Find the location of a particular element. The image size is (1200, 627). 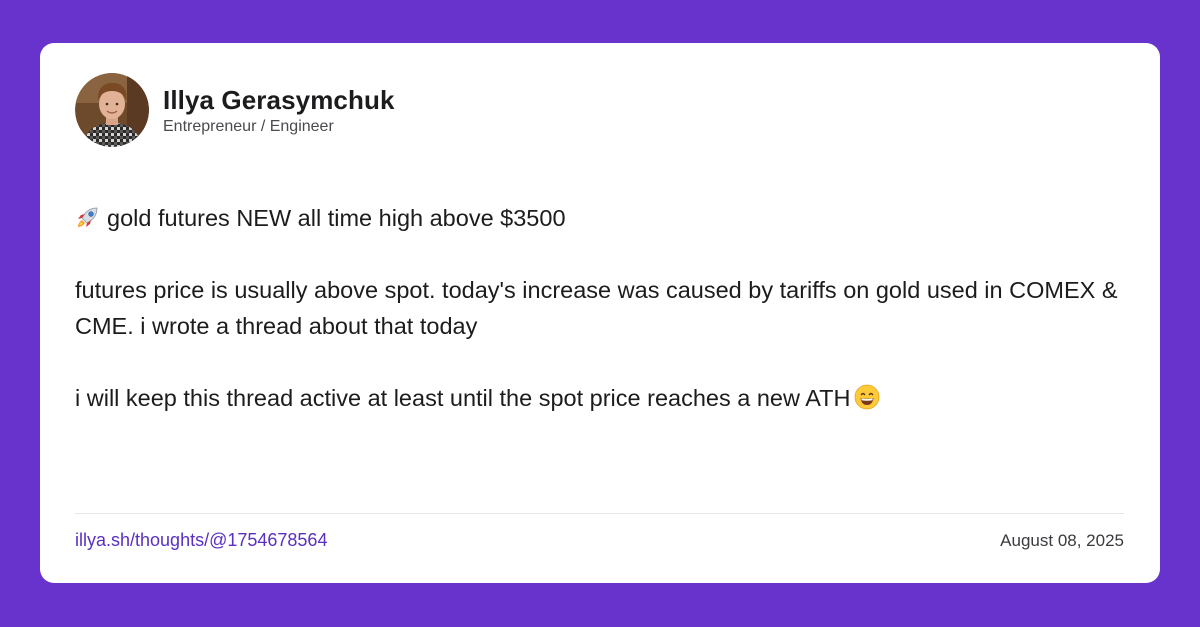

post-date: August 08, 2025 is located at coordinates (1062, 540).